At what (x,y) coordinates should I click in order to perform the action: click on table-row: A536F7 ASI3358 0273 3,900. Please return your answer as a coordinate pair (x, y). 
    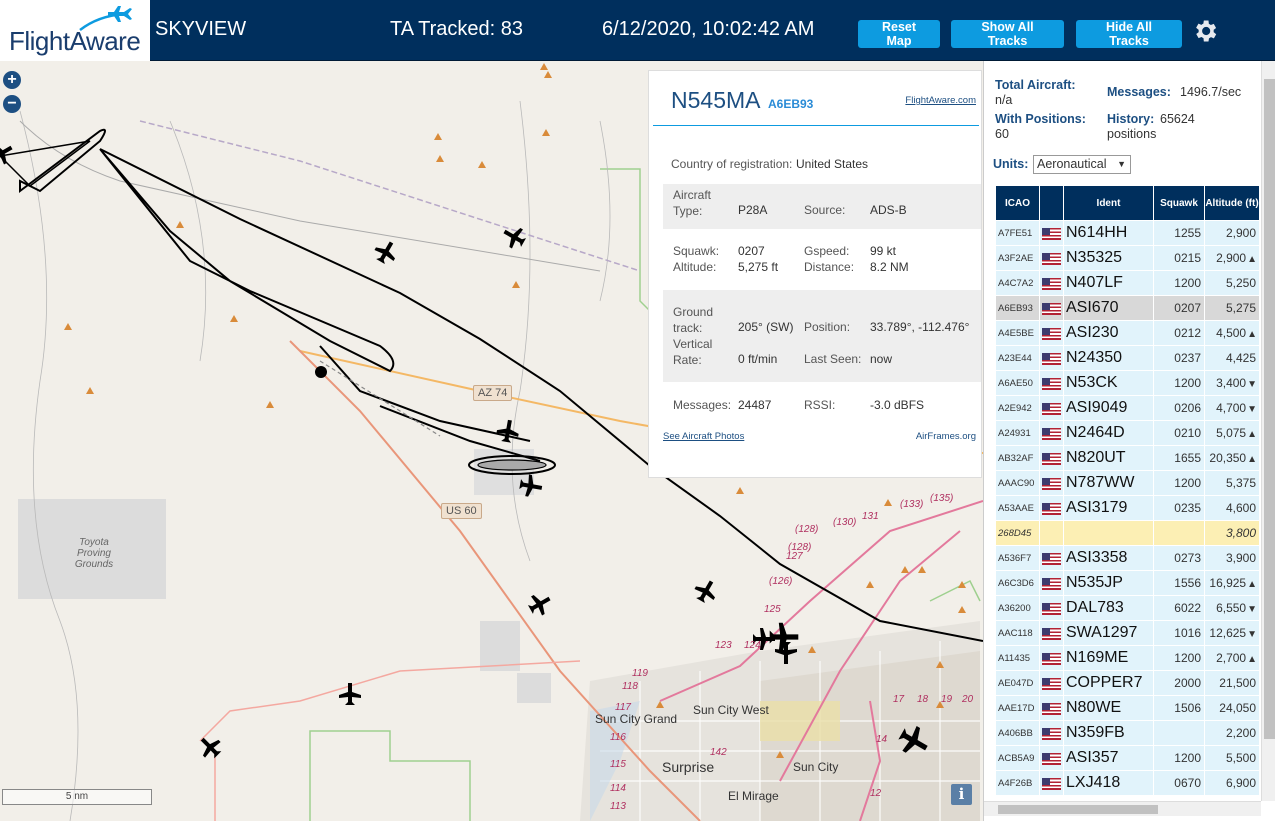
    Looking at the image, I should click on (1127, 558).